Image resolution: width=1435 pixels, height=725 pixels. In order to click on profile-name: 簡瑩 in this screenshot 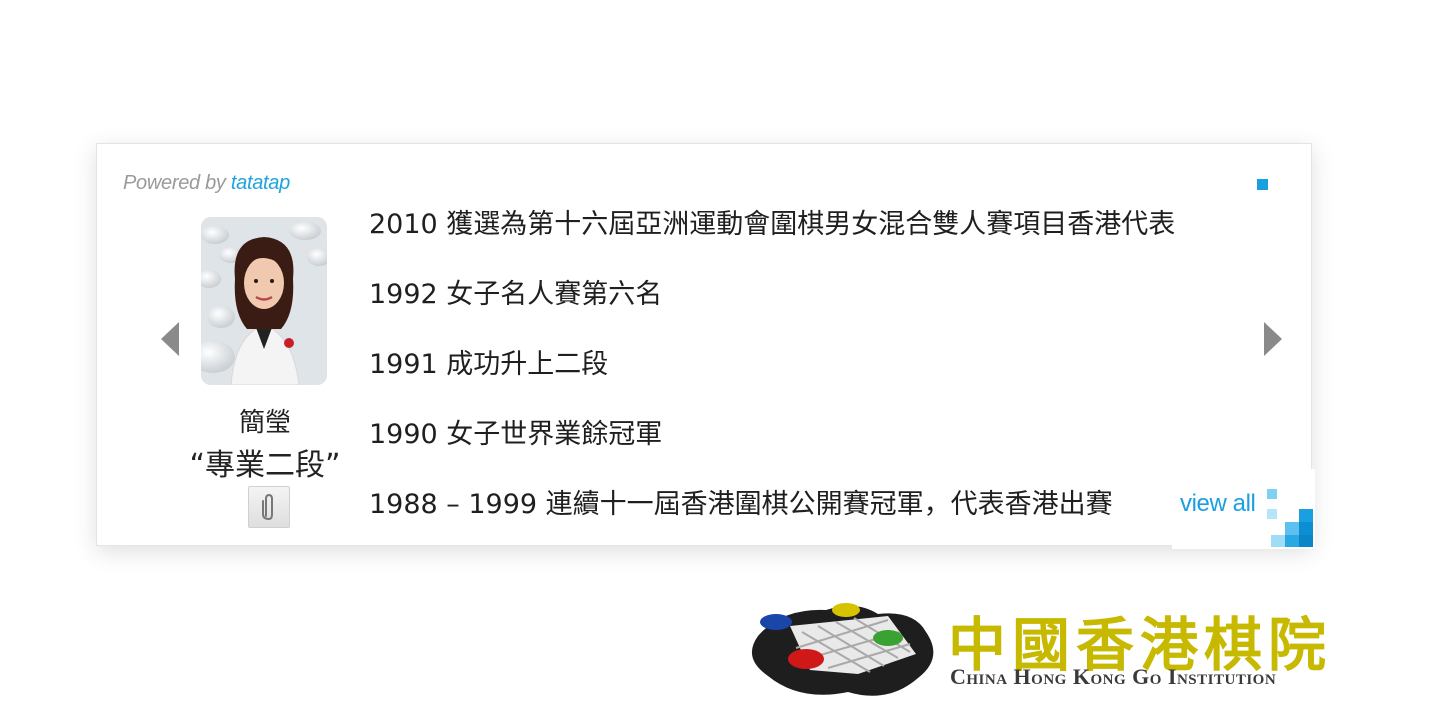, I will do `click(264, 423)`.